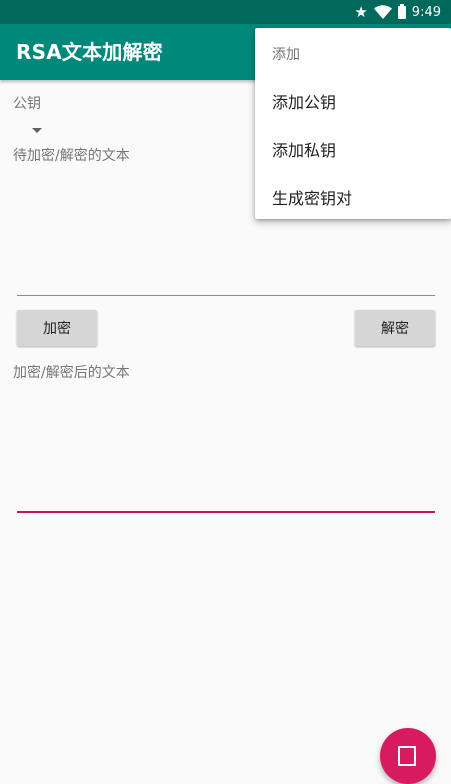  I want to click on star-icon: ★, so click(361, 11).